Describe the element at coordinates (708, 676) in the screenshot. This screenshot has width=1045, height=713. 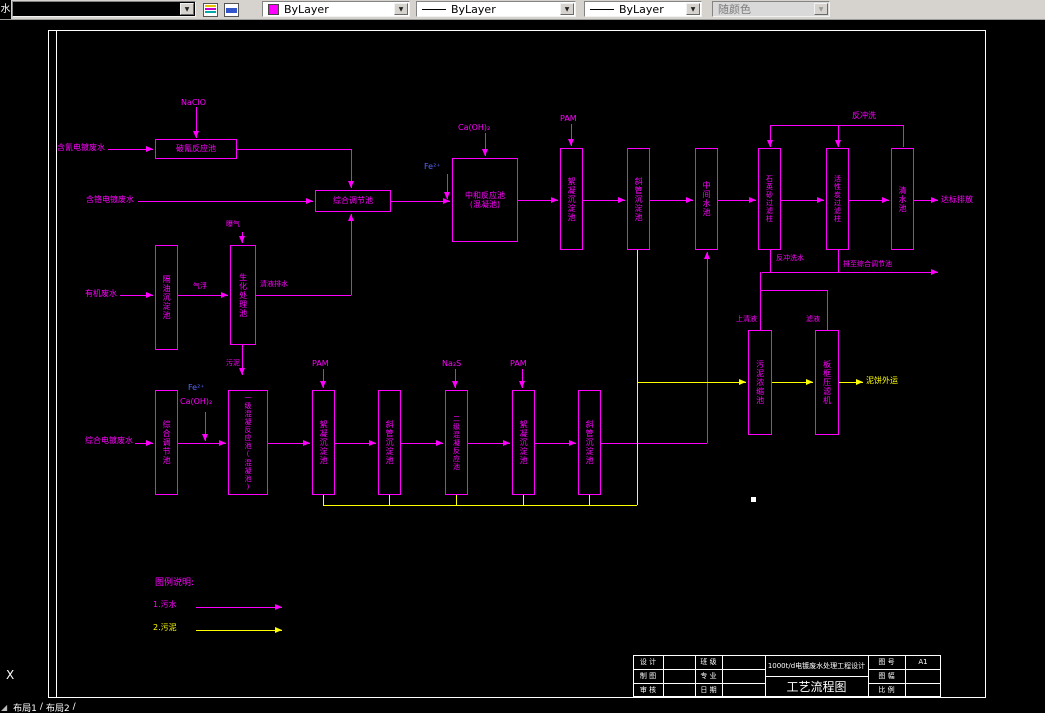
I see `titleblock-cell: 专 业` at that location.